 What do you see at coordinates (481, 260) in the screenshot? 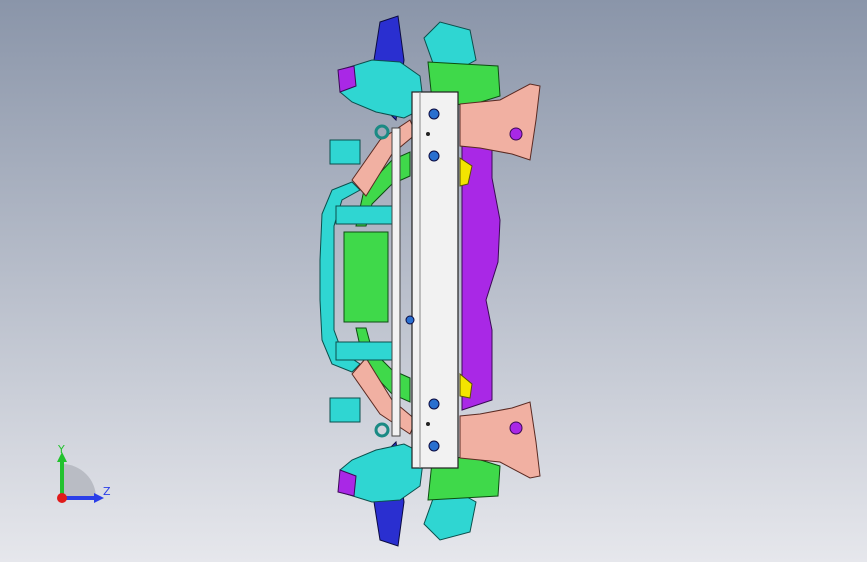
I see `magenta-rear-member` at bounding box center [481, 260].